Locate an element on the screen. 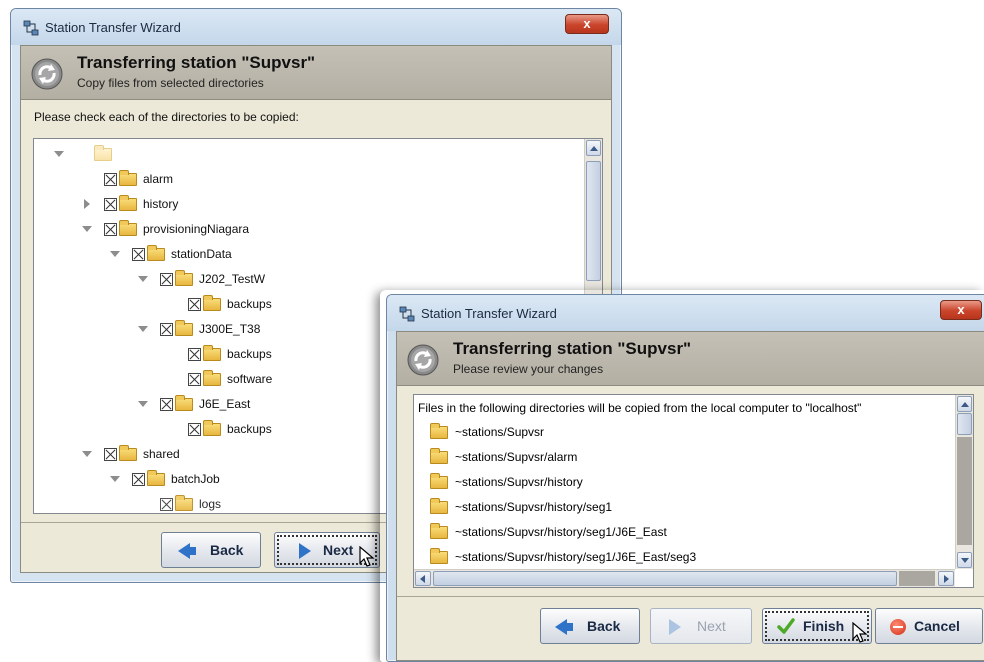 Image resolution: width=984 pixels, height=662 pixels. tree-node-label: stationData is located at coordinates (201, 254).